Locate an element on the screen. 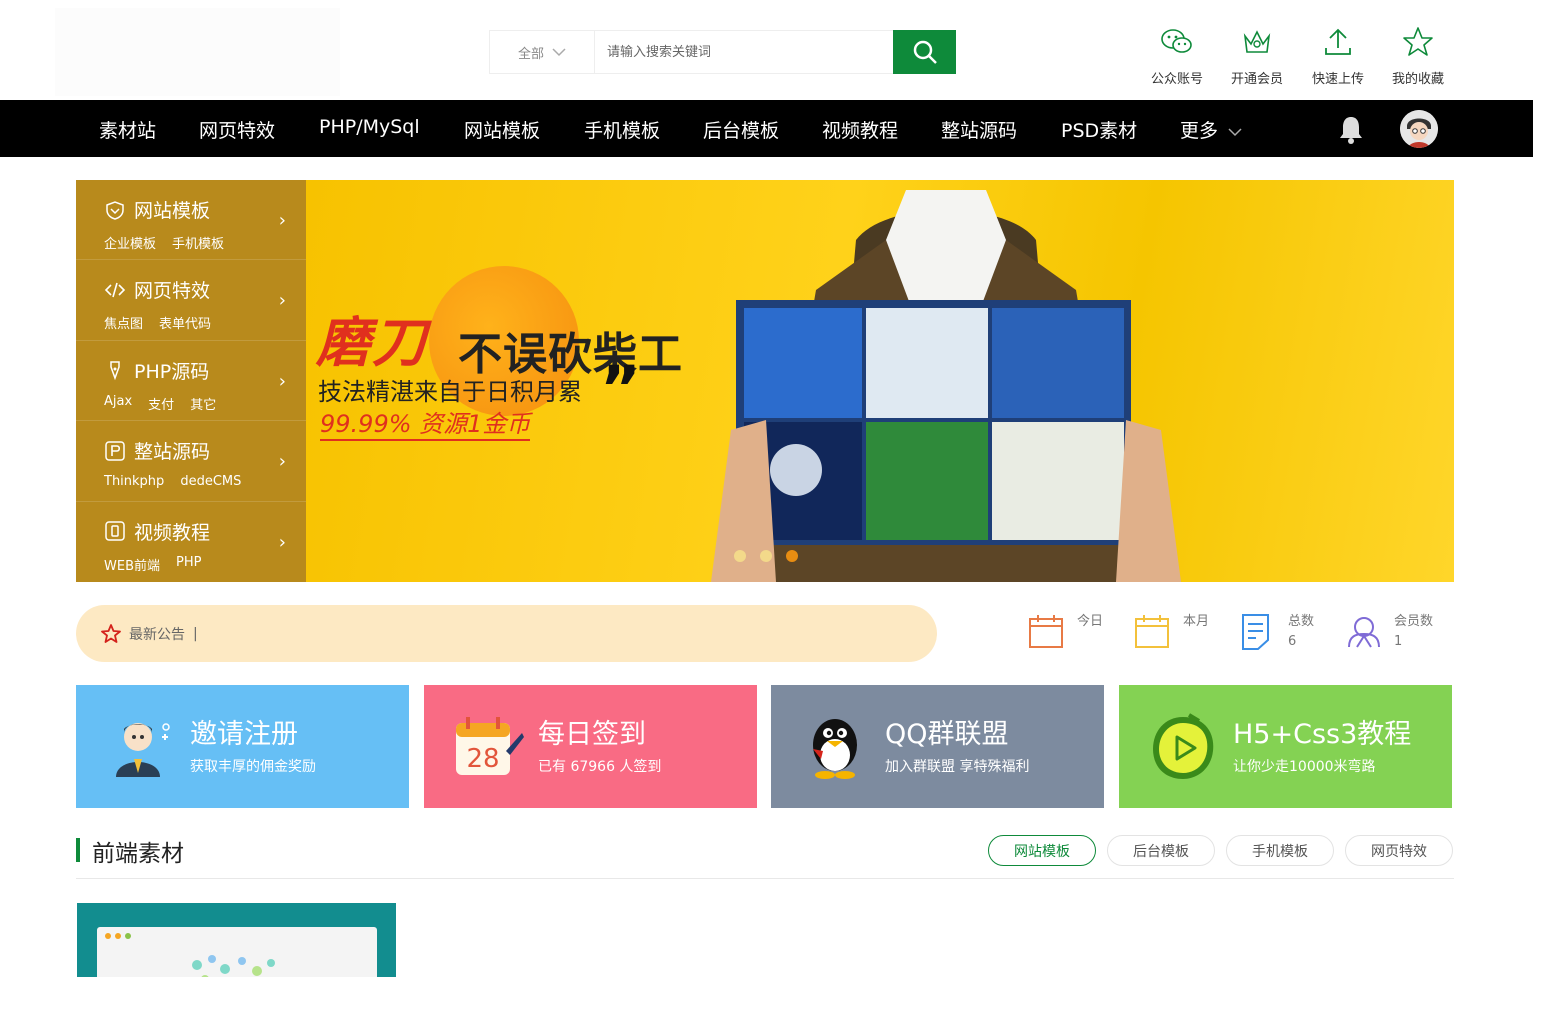  search-category-select: 全部 is located at coordinates (542, 52).